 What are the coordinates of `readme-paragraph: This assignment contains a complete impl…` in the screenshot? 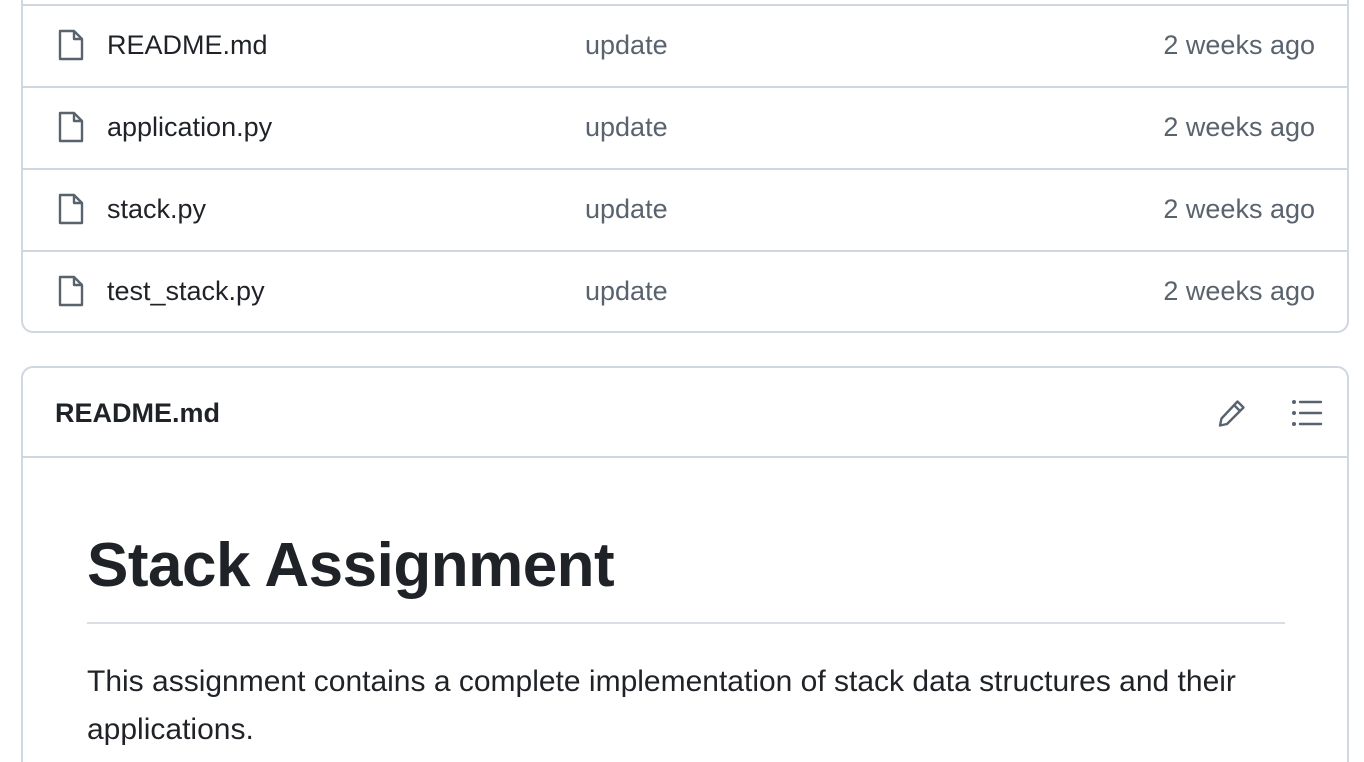 It's located at (661, 705).